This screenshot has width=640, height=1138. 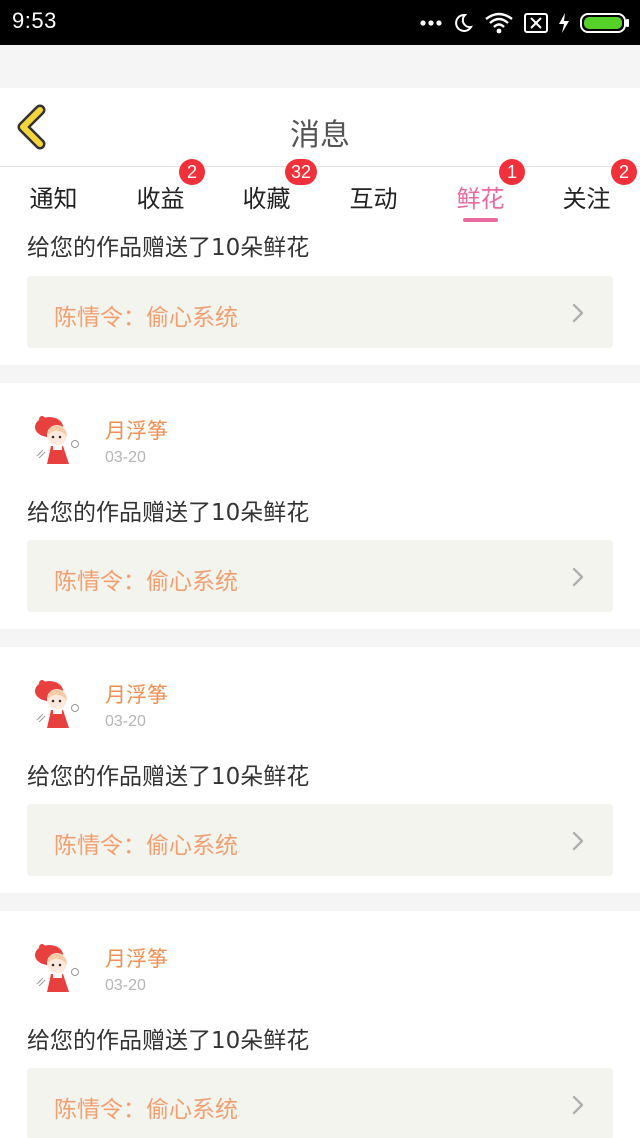 What do you see at coordinates (320, 22) in the screenshot?
I see `status-bar: 9:53` at bounding box center [320, 22].